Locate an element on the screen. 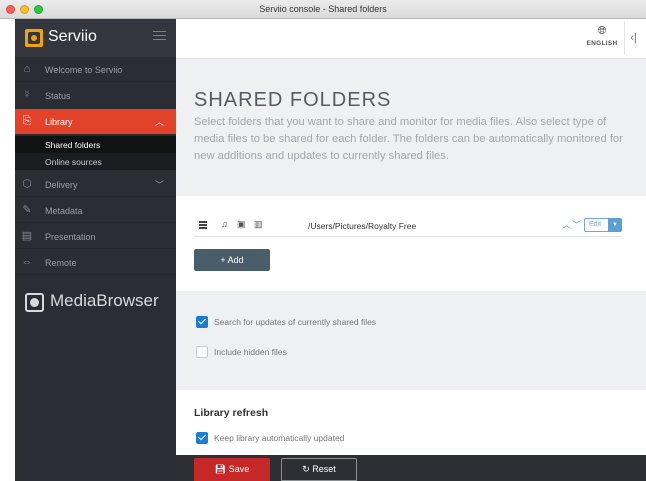 The height and width of the screenshot is (481, 646). sidebar-item-library: ⎘ Library ︿ is located at coordinates (95, 121).